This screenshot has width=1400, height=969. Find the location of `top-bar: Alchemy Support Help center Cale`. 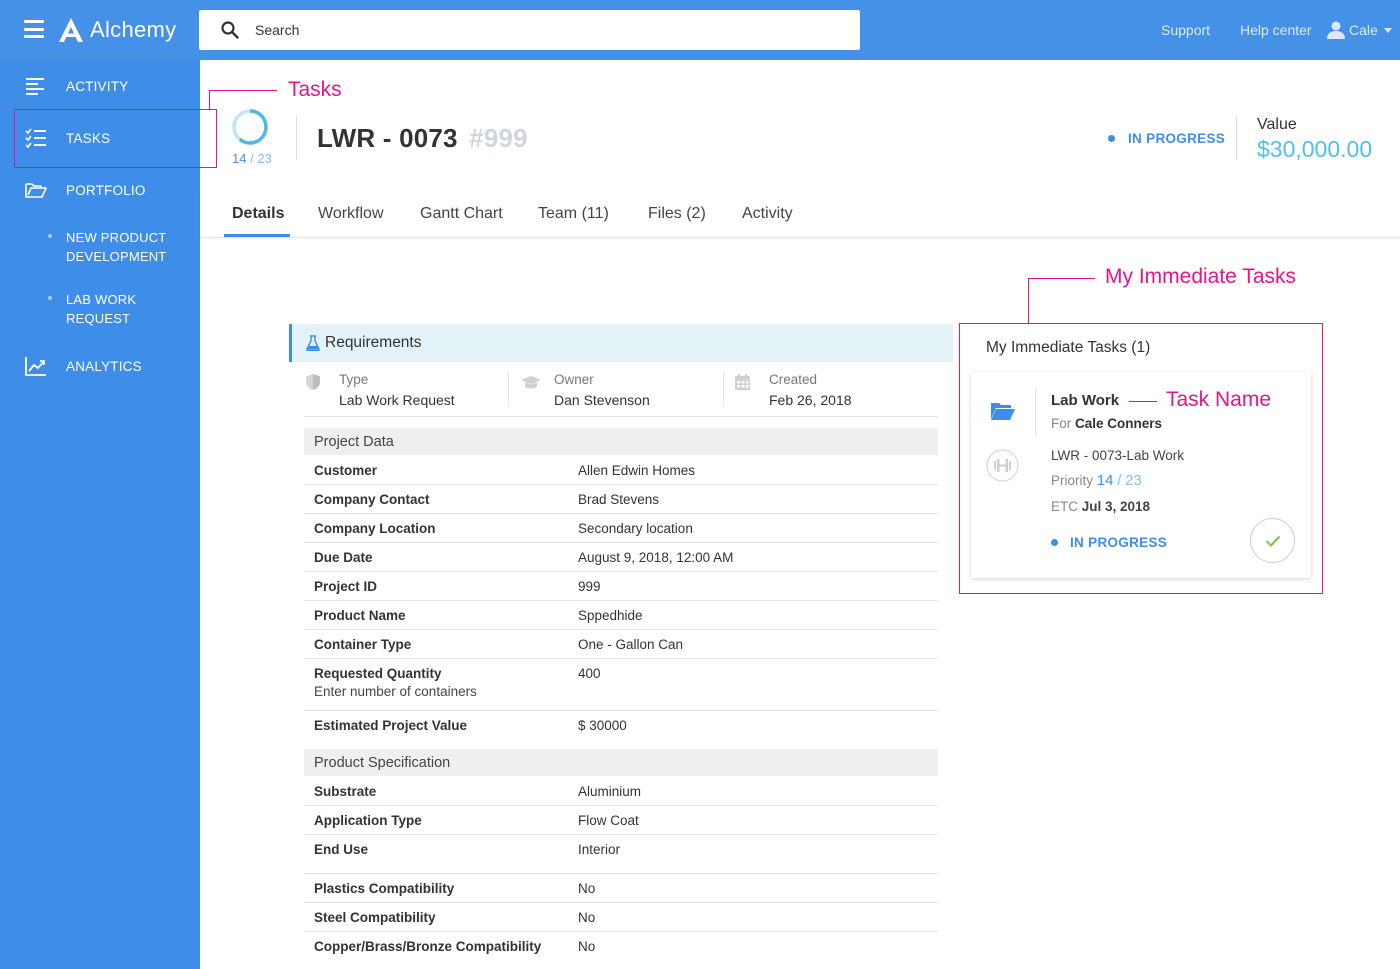

top-bar: Alchemy Support Help center Cale is located at coordinates (700, 30).